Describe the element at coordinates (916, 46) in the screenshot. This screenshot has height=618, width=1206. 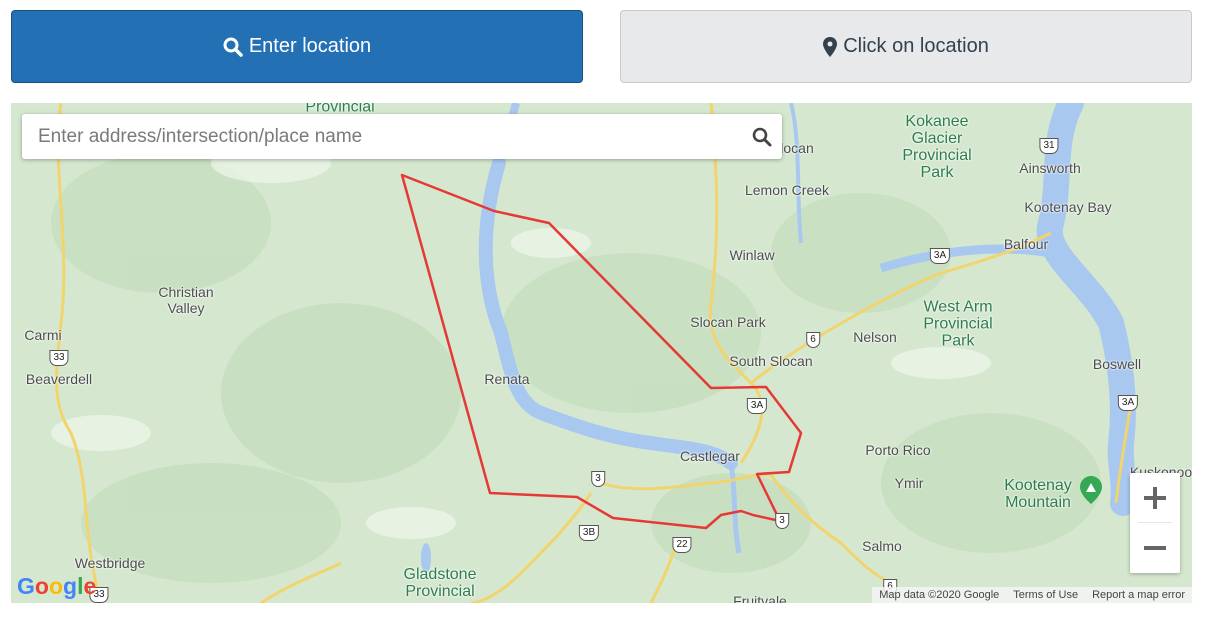
I see `click-location-label: Click on location` at that location.